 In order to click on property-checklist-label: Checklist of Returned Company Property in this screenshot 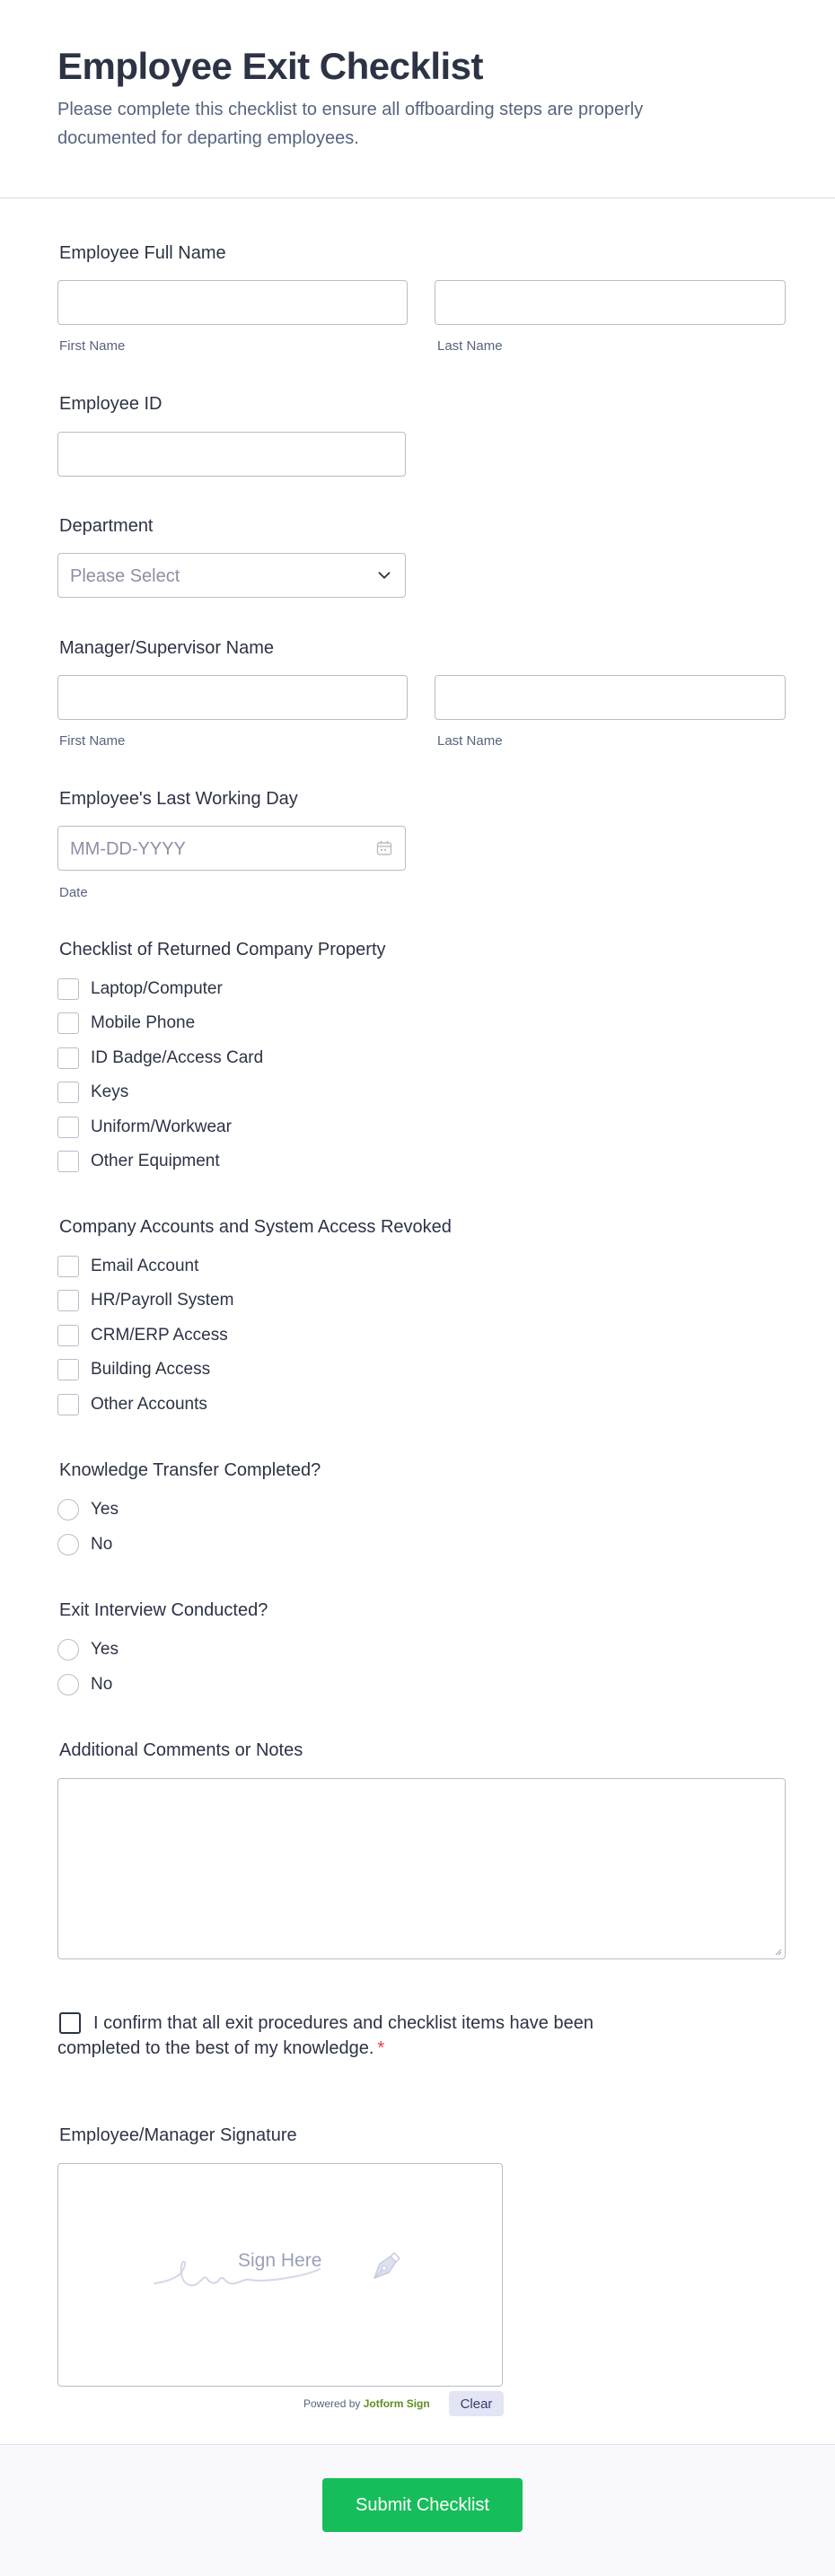, I will do `click(222, 949)`.